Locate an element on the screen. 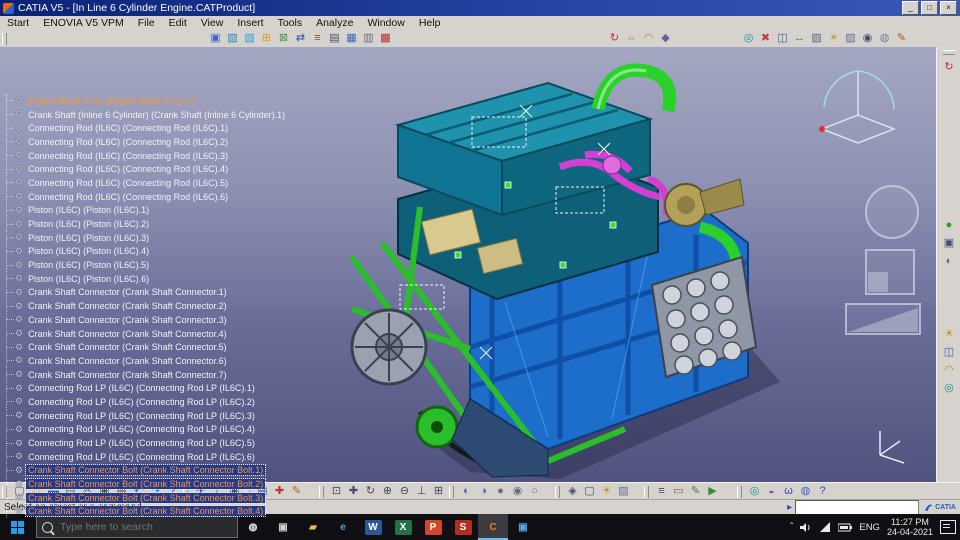 The image size is (960, 540). menu-item: Analyze is located at coordinates (334, 23).